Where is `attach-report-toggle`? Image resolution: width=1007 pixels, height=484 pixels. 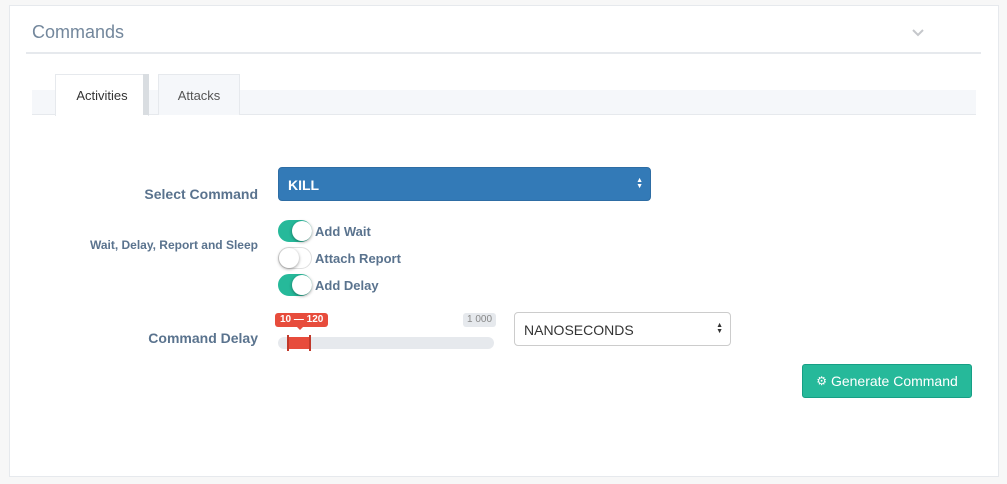 attach-report-toggle is located at coordinates (295, 258).